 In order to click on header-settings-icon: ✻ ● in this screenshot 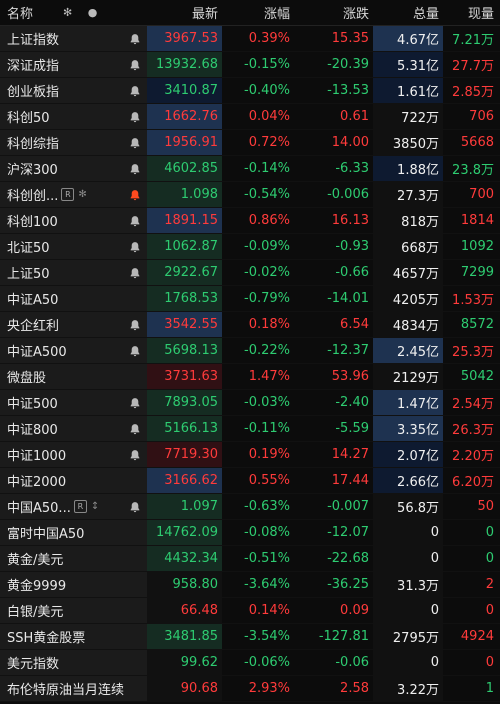, I will do `click(83, 12)`.